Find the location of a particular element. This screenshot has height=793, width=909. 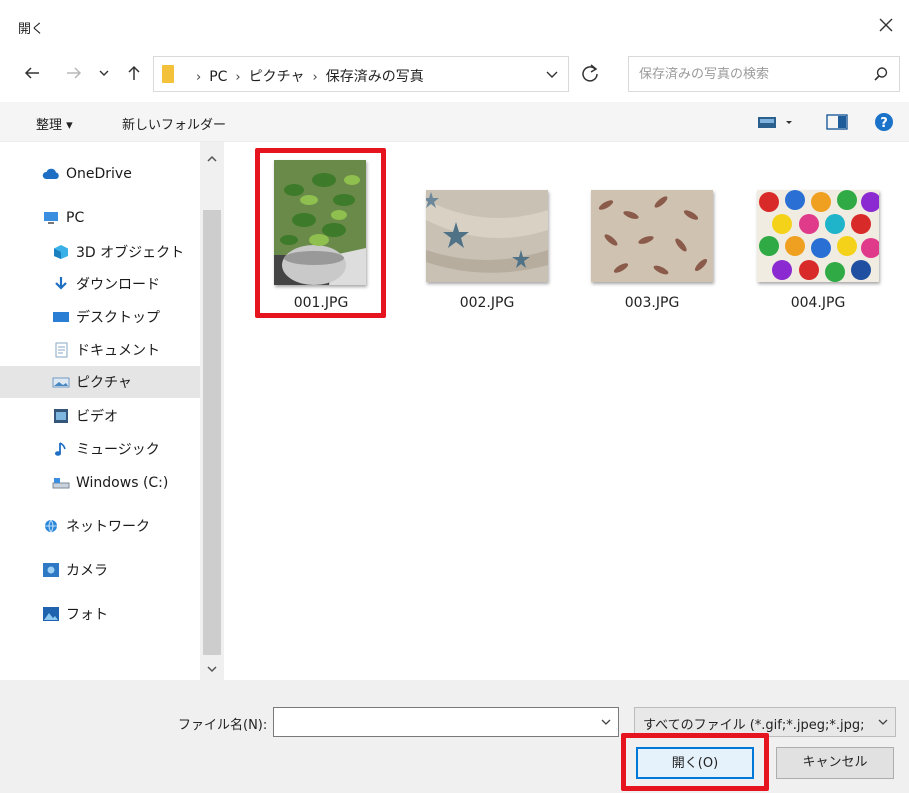

filename-input is located at coordinates (430, 722).